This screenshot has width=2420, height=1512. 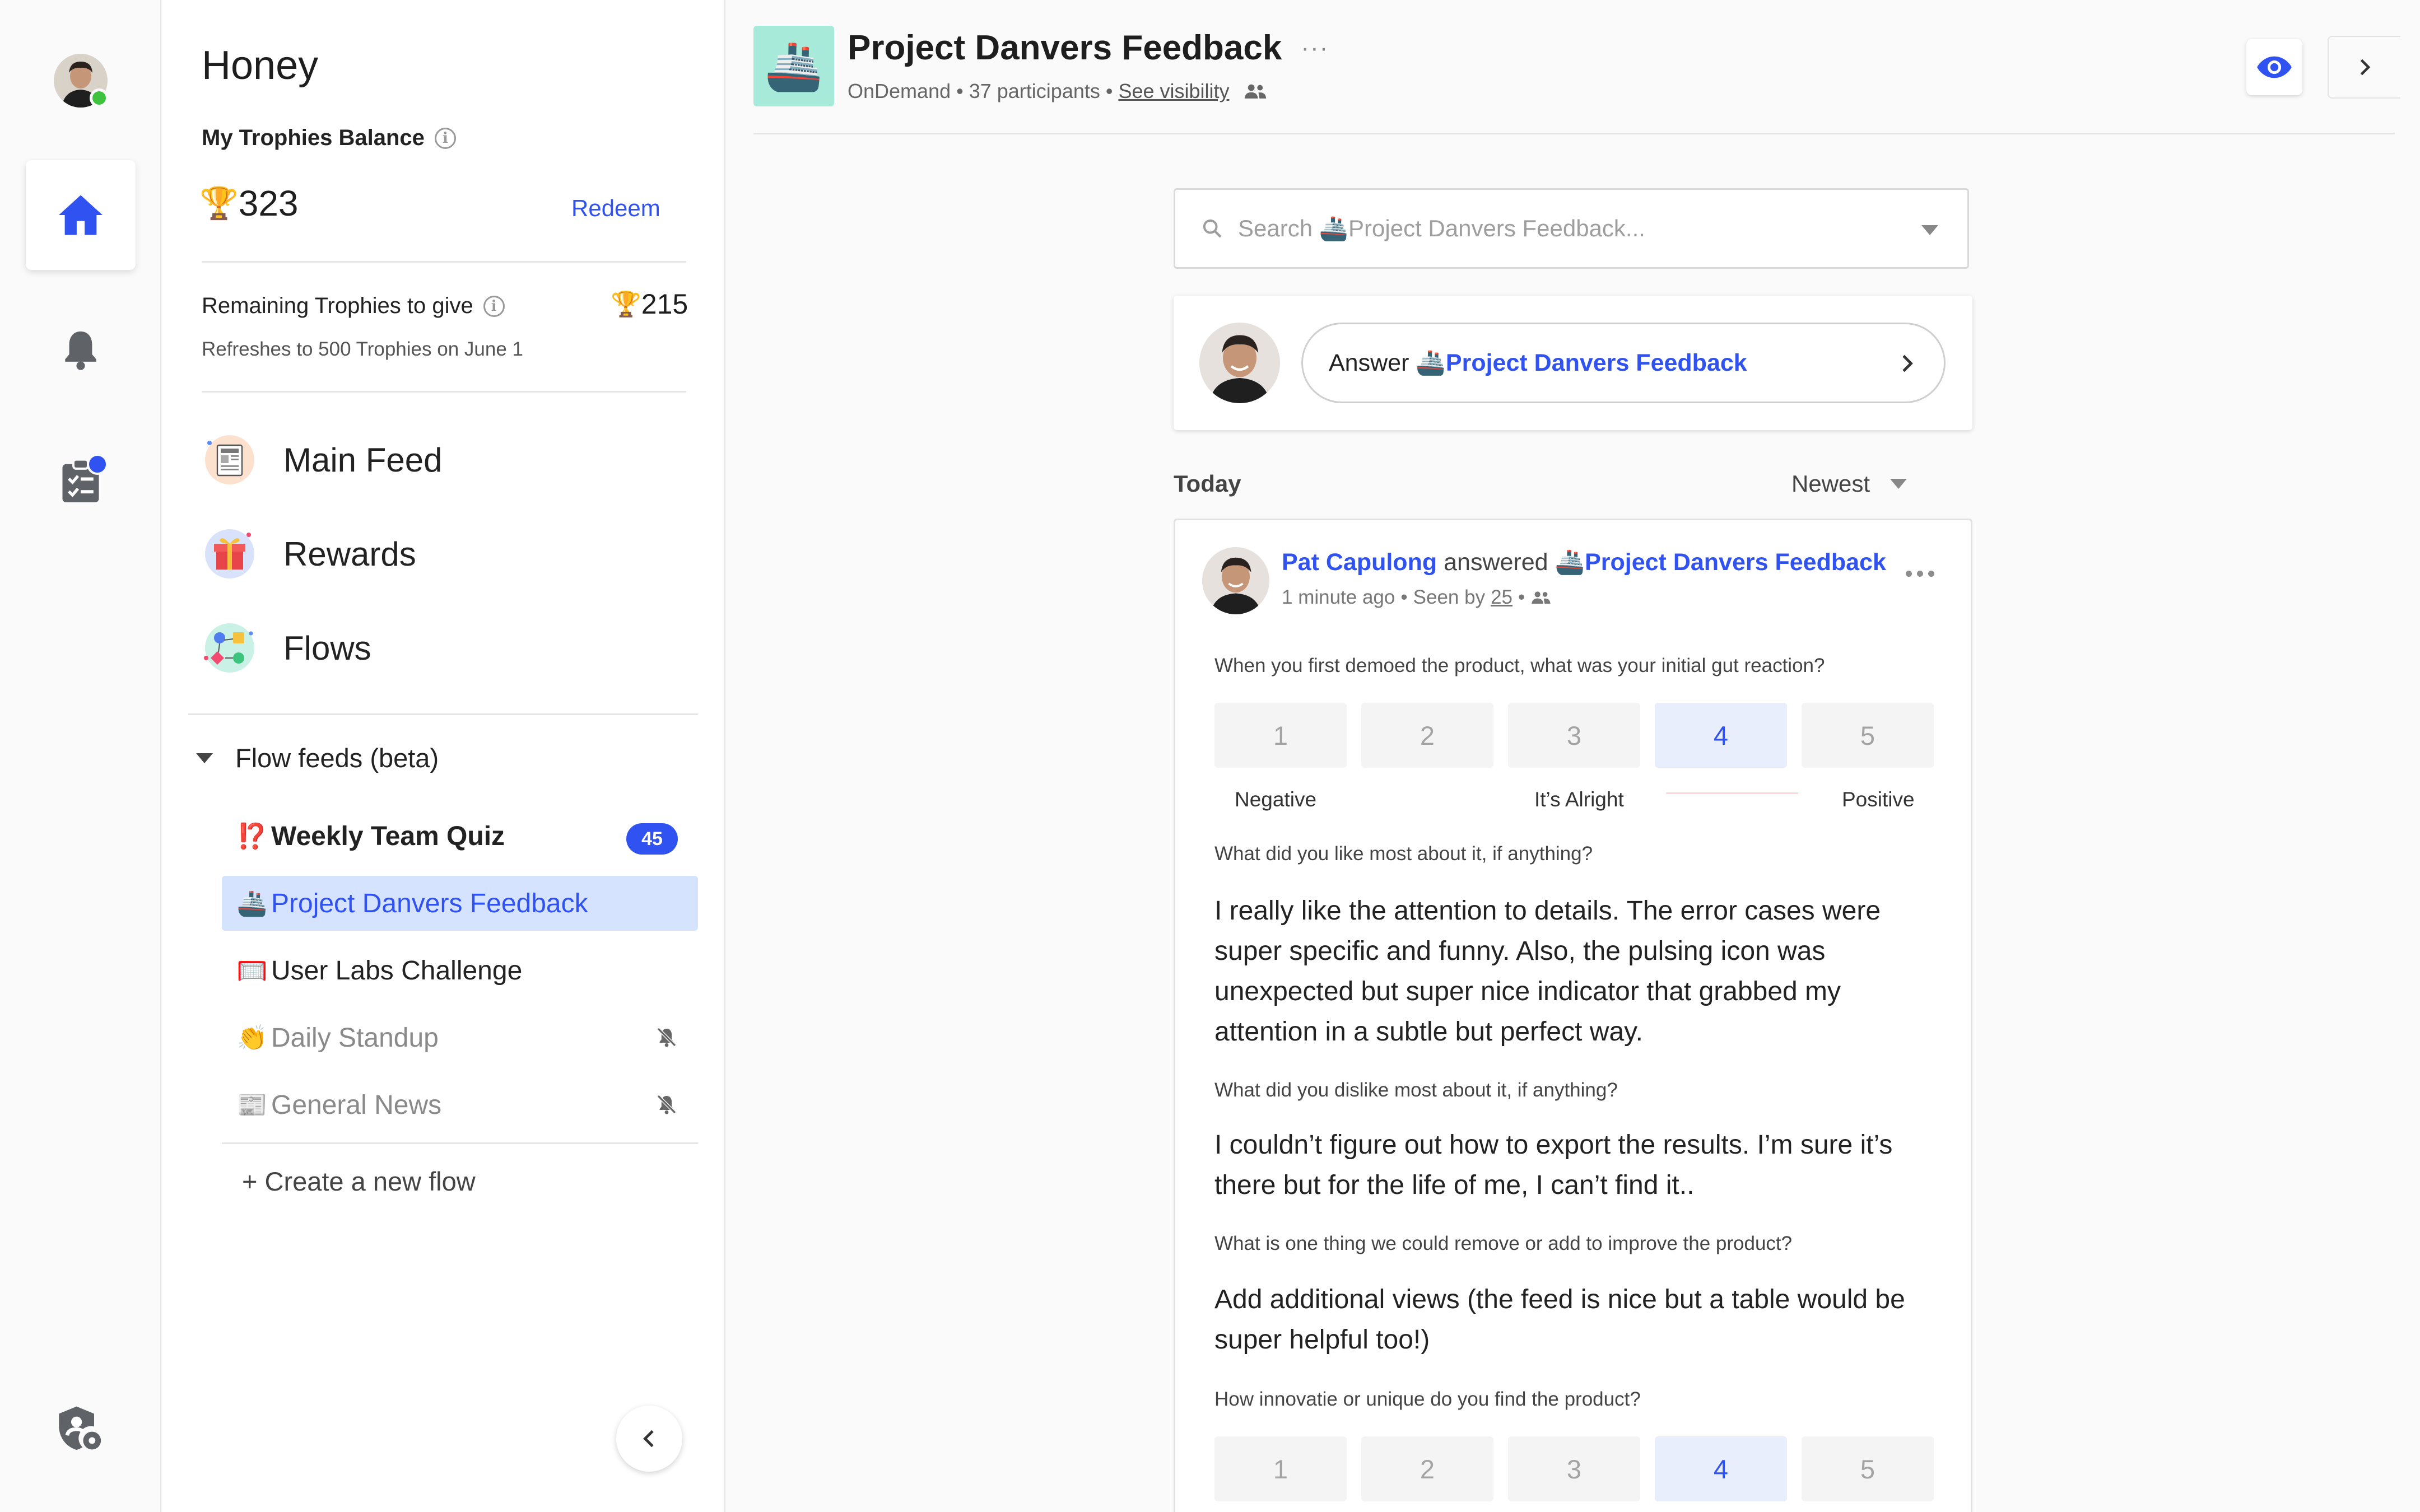 I want to click on icon-rail, so click(x=81, y=756).